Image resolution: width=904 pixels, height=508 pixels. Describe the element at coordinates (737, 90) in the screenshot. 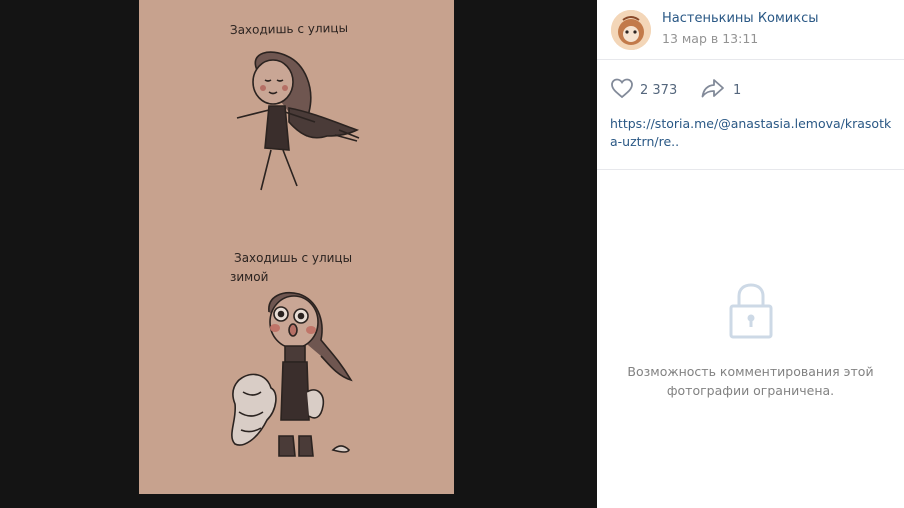

I see `share-count: 1` at that location.